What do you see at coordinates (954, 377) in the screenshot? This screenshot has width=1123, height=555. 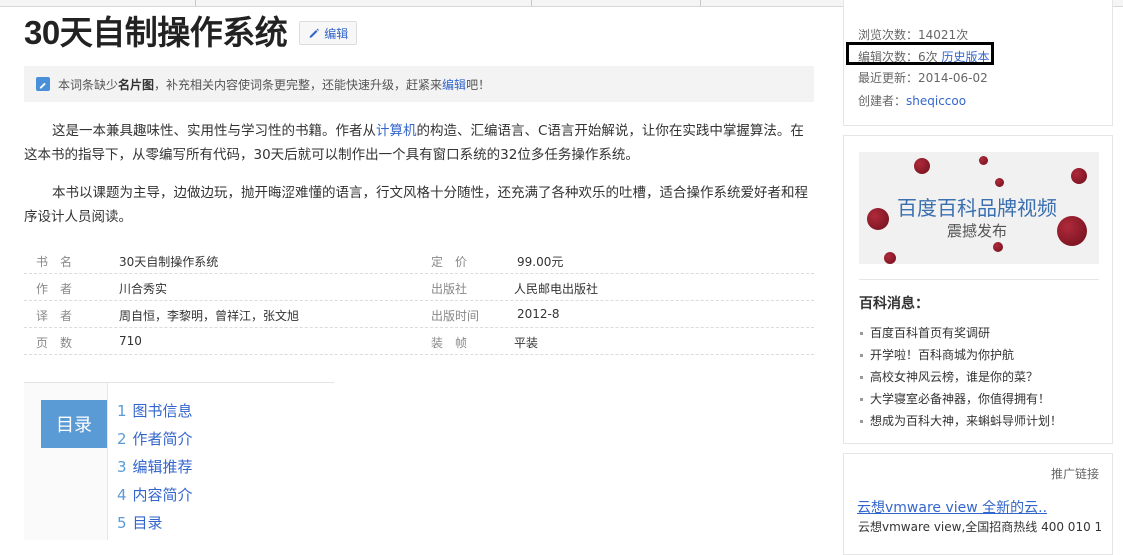 I see `news-item-text: 高校女神风云榜，谁是你的菜？` at bounding box center [954, 377].